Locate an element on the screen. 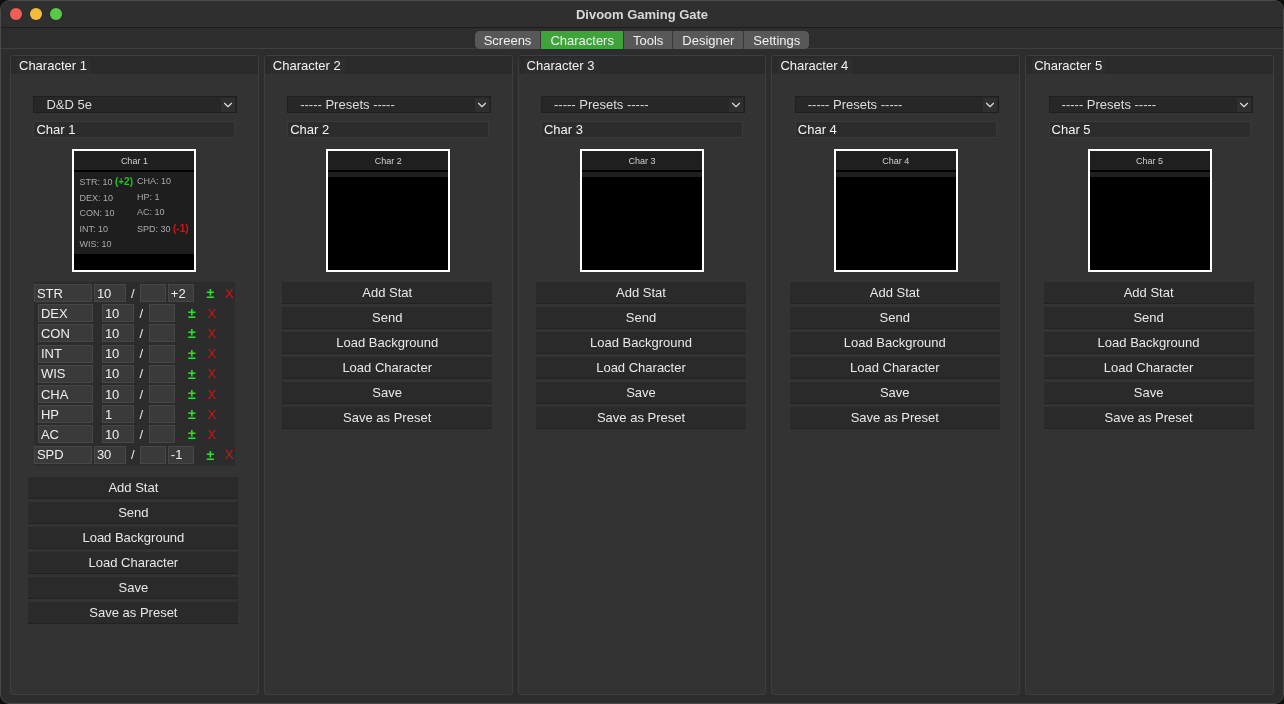 The image size is (1284, 704). stat-name-field: HP is located at coordinates (65, 414).